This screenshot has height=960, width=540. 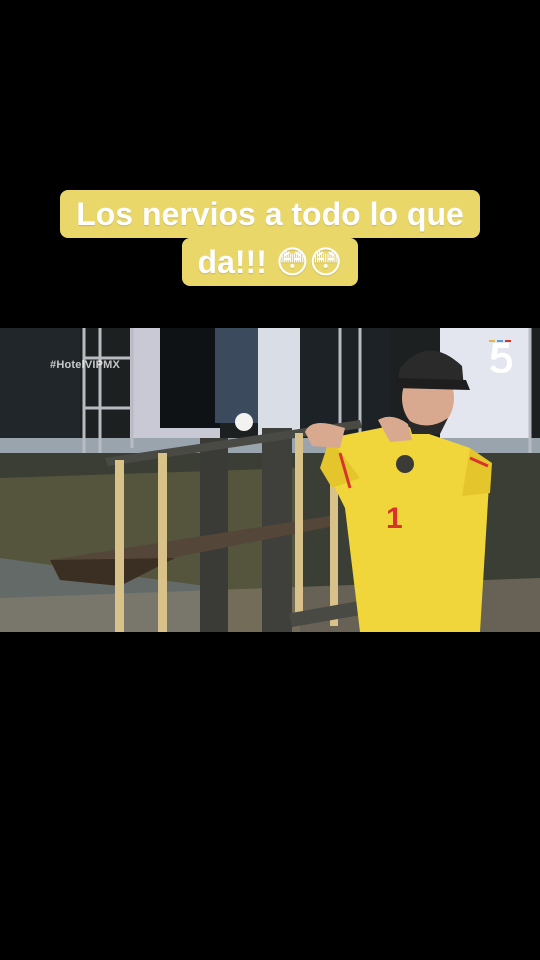 What do you see at coordinates (85, 365) in the screenshot?
I see `hashtag-watermark: #HotelVIPMX` at bounding box center [85, 365].